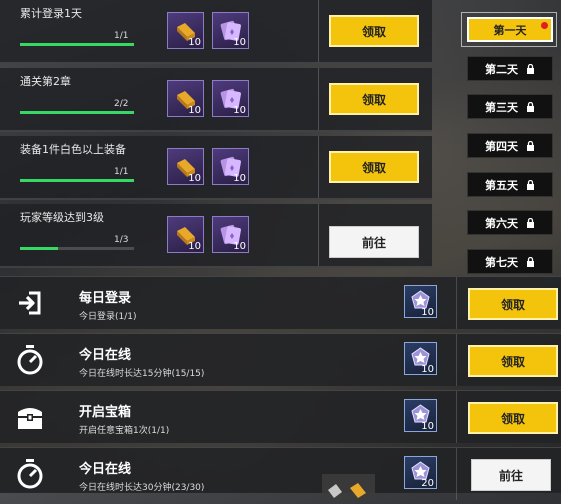  I want to click on reward-qty: 20, so click(427, 483).